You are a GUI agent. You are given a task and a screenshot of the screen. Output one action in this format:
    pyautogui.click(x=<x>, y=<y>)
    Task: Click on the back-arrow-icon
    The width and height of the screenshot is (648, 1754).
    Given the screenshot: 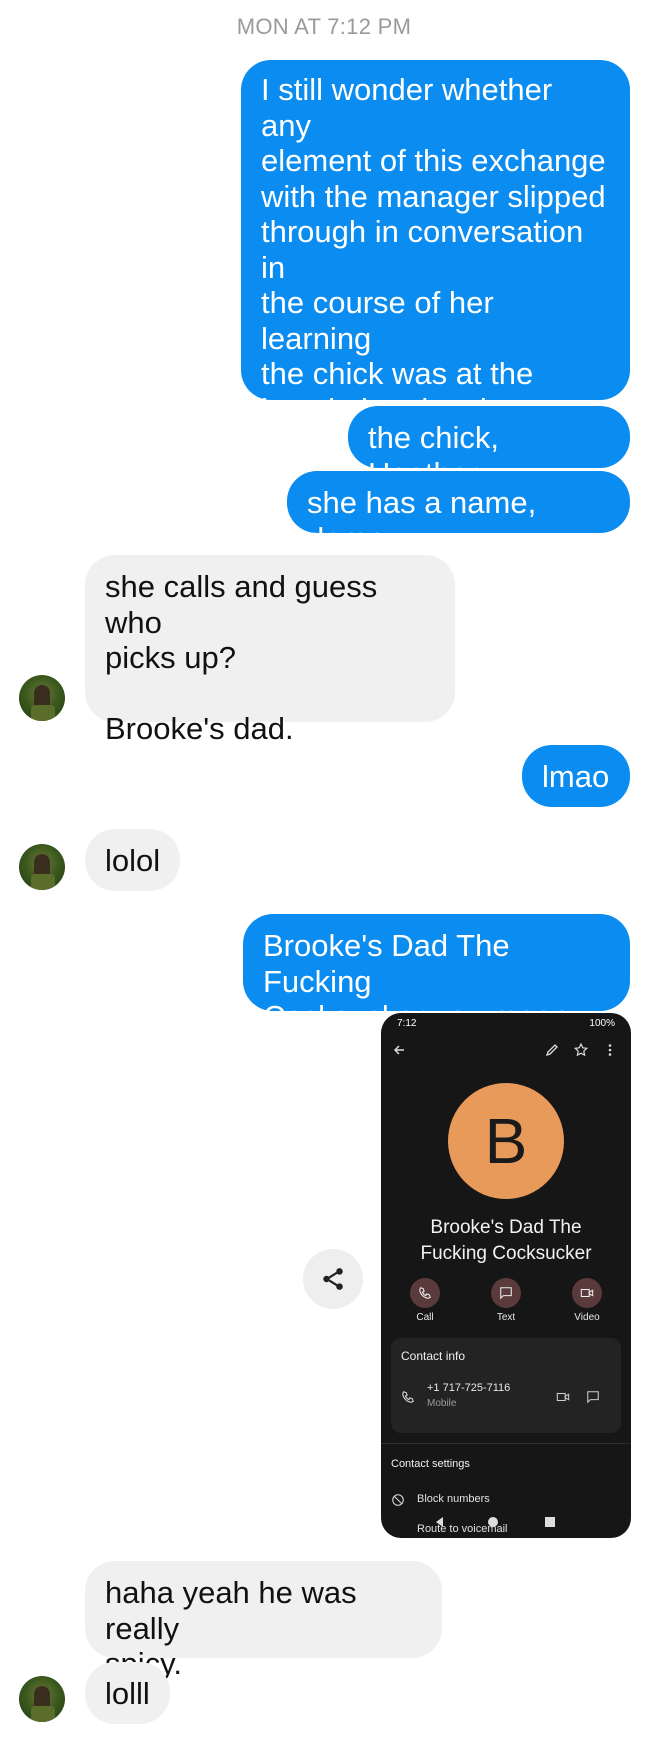 What is the action you would take?
    pyautogui.click(x=398, y=1050)
    